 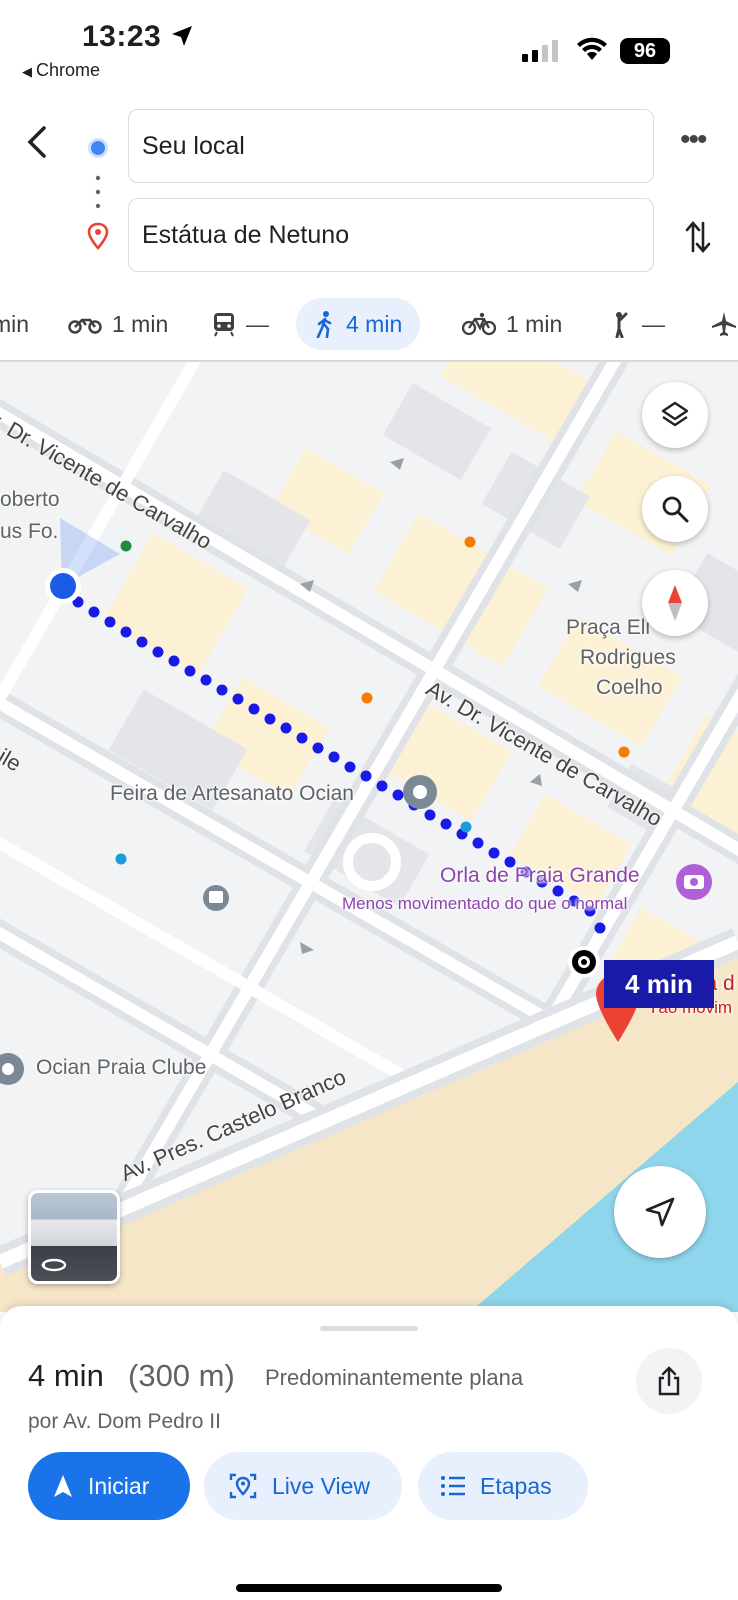 I want to click on compass-icon, so click(x=675, y=603).